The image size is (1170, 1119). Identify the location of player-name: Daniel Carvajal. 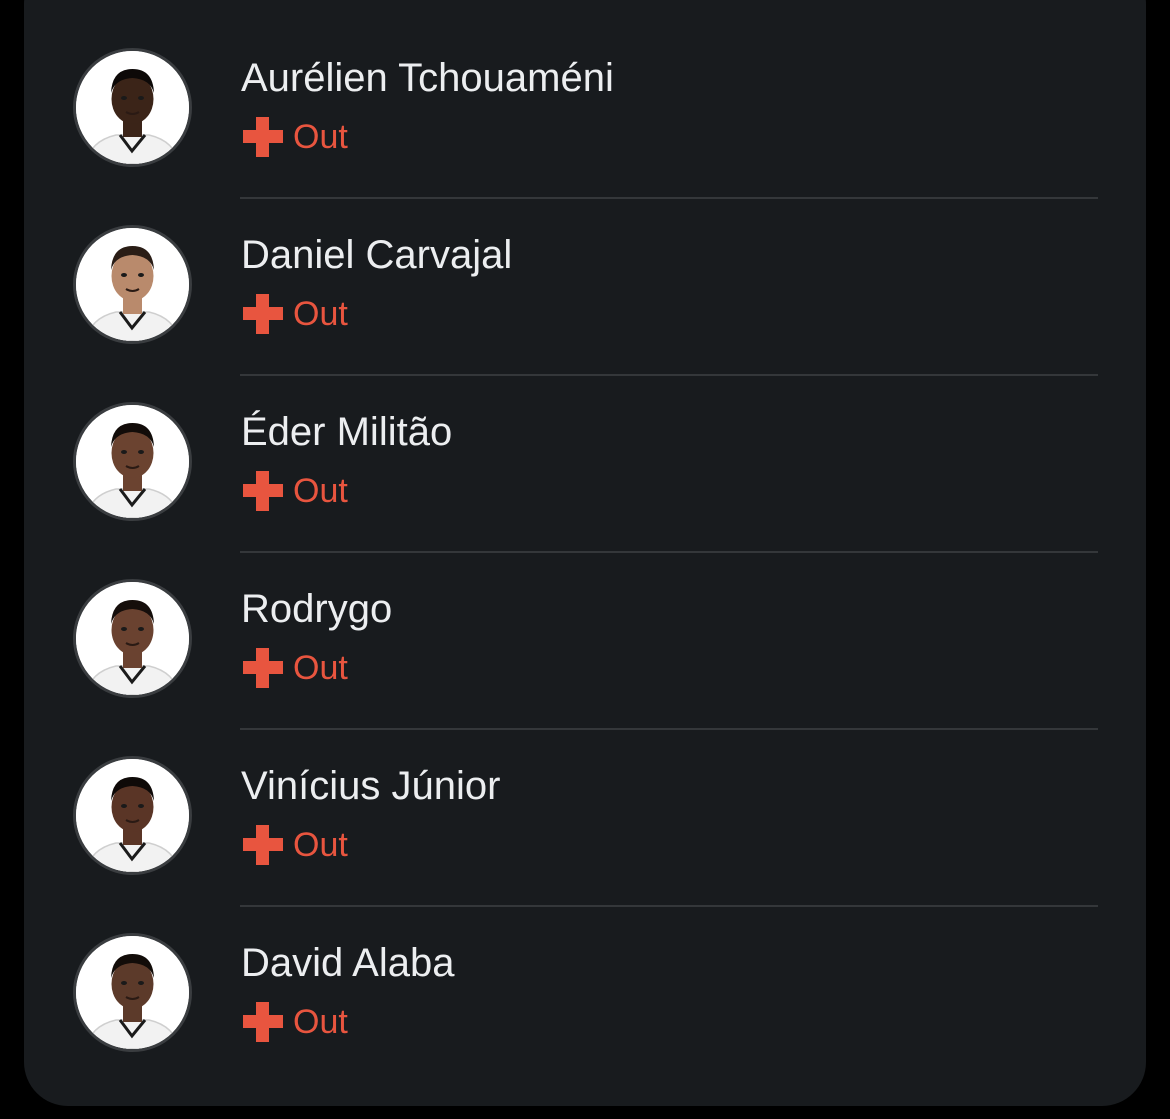
(377, 255).